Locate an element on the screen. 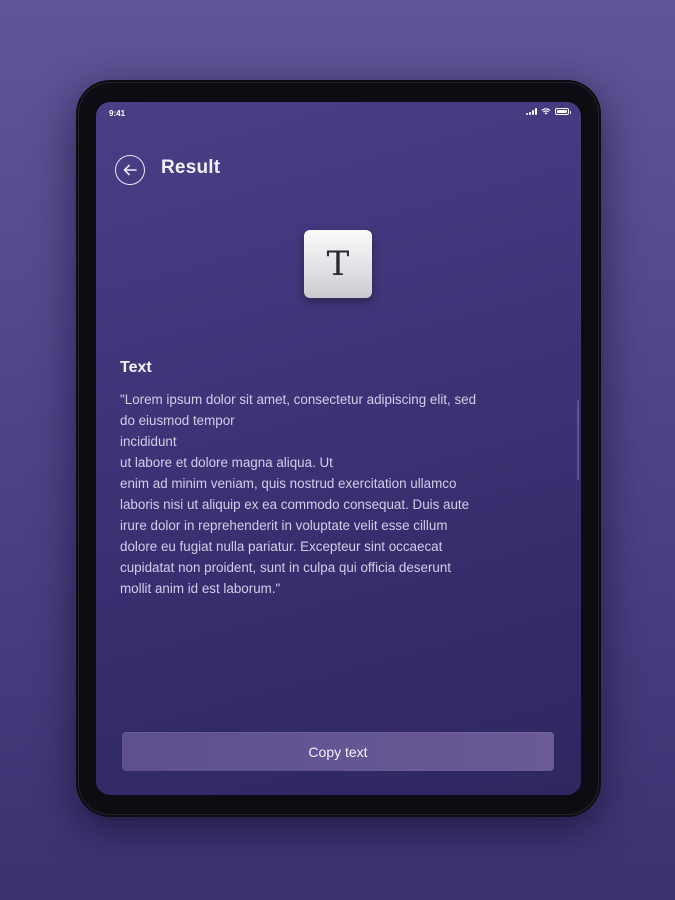 The width and height of the screenshot is (675, 900). scrollbar is located at coordinates (578, 440).